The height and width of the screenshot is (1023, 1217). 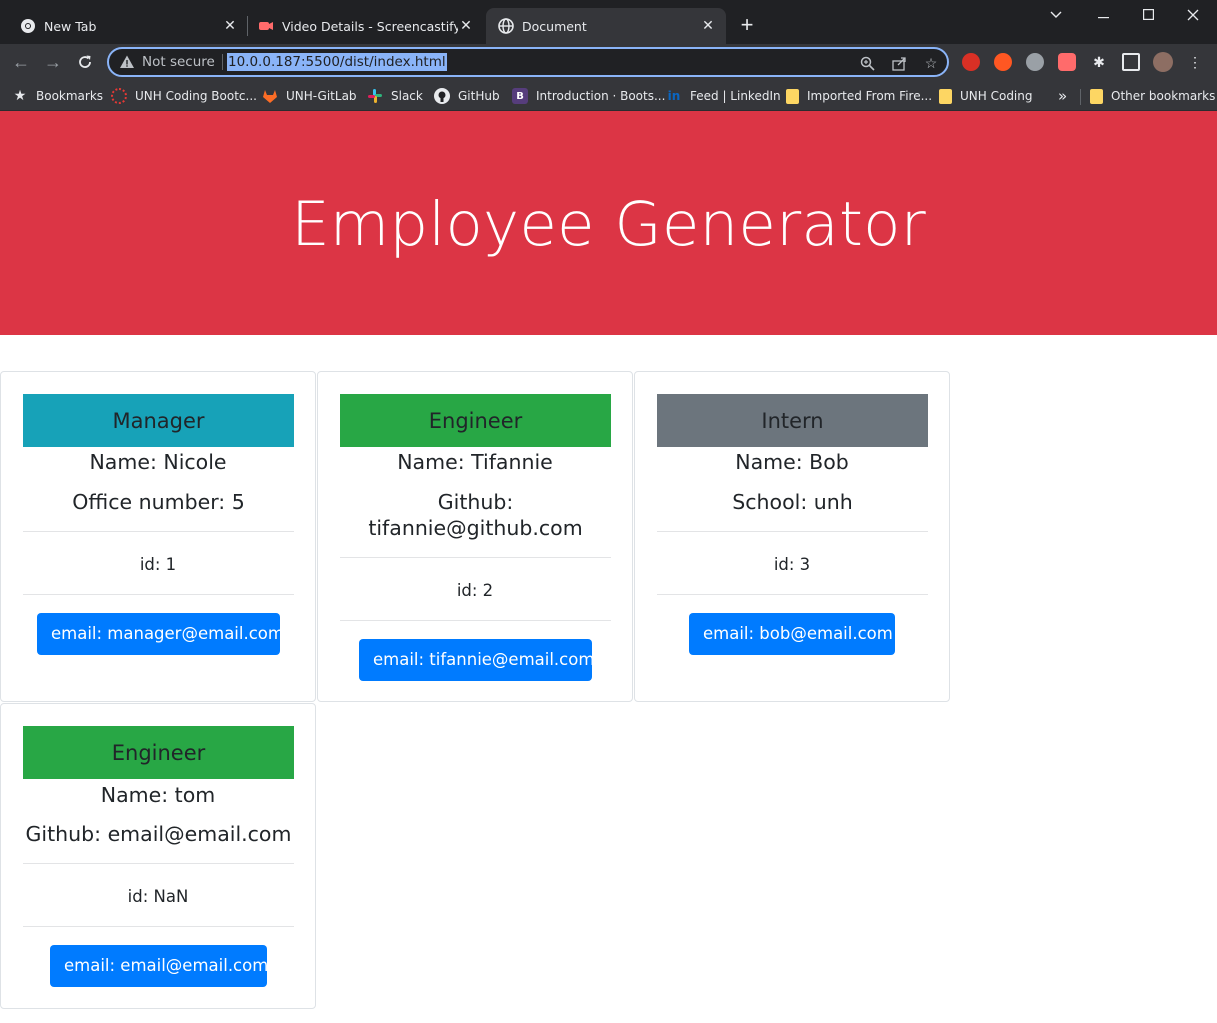 I want to click on bookmark-unh-coding: UNH Coding, so click(x=986, y=96).